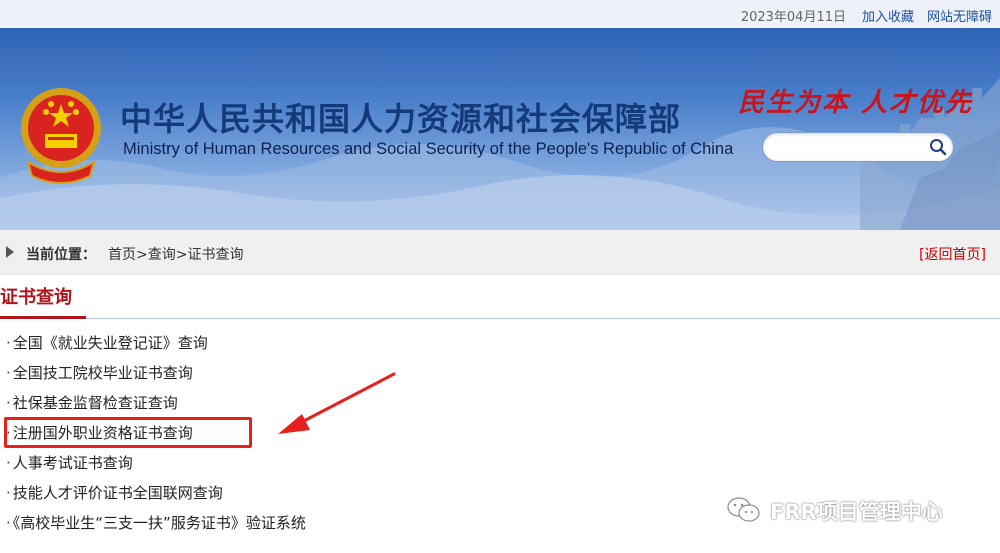 The height and width of the screenshot is (553, 1000). What do you see at coordinates (793, 17) in the screenshot?
I see `current-date: 2023年04月11日` at bounding box center [793, 17].